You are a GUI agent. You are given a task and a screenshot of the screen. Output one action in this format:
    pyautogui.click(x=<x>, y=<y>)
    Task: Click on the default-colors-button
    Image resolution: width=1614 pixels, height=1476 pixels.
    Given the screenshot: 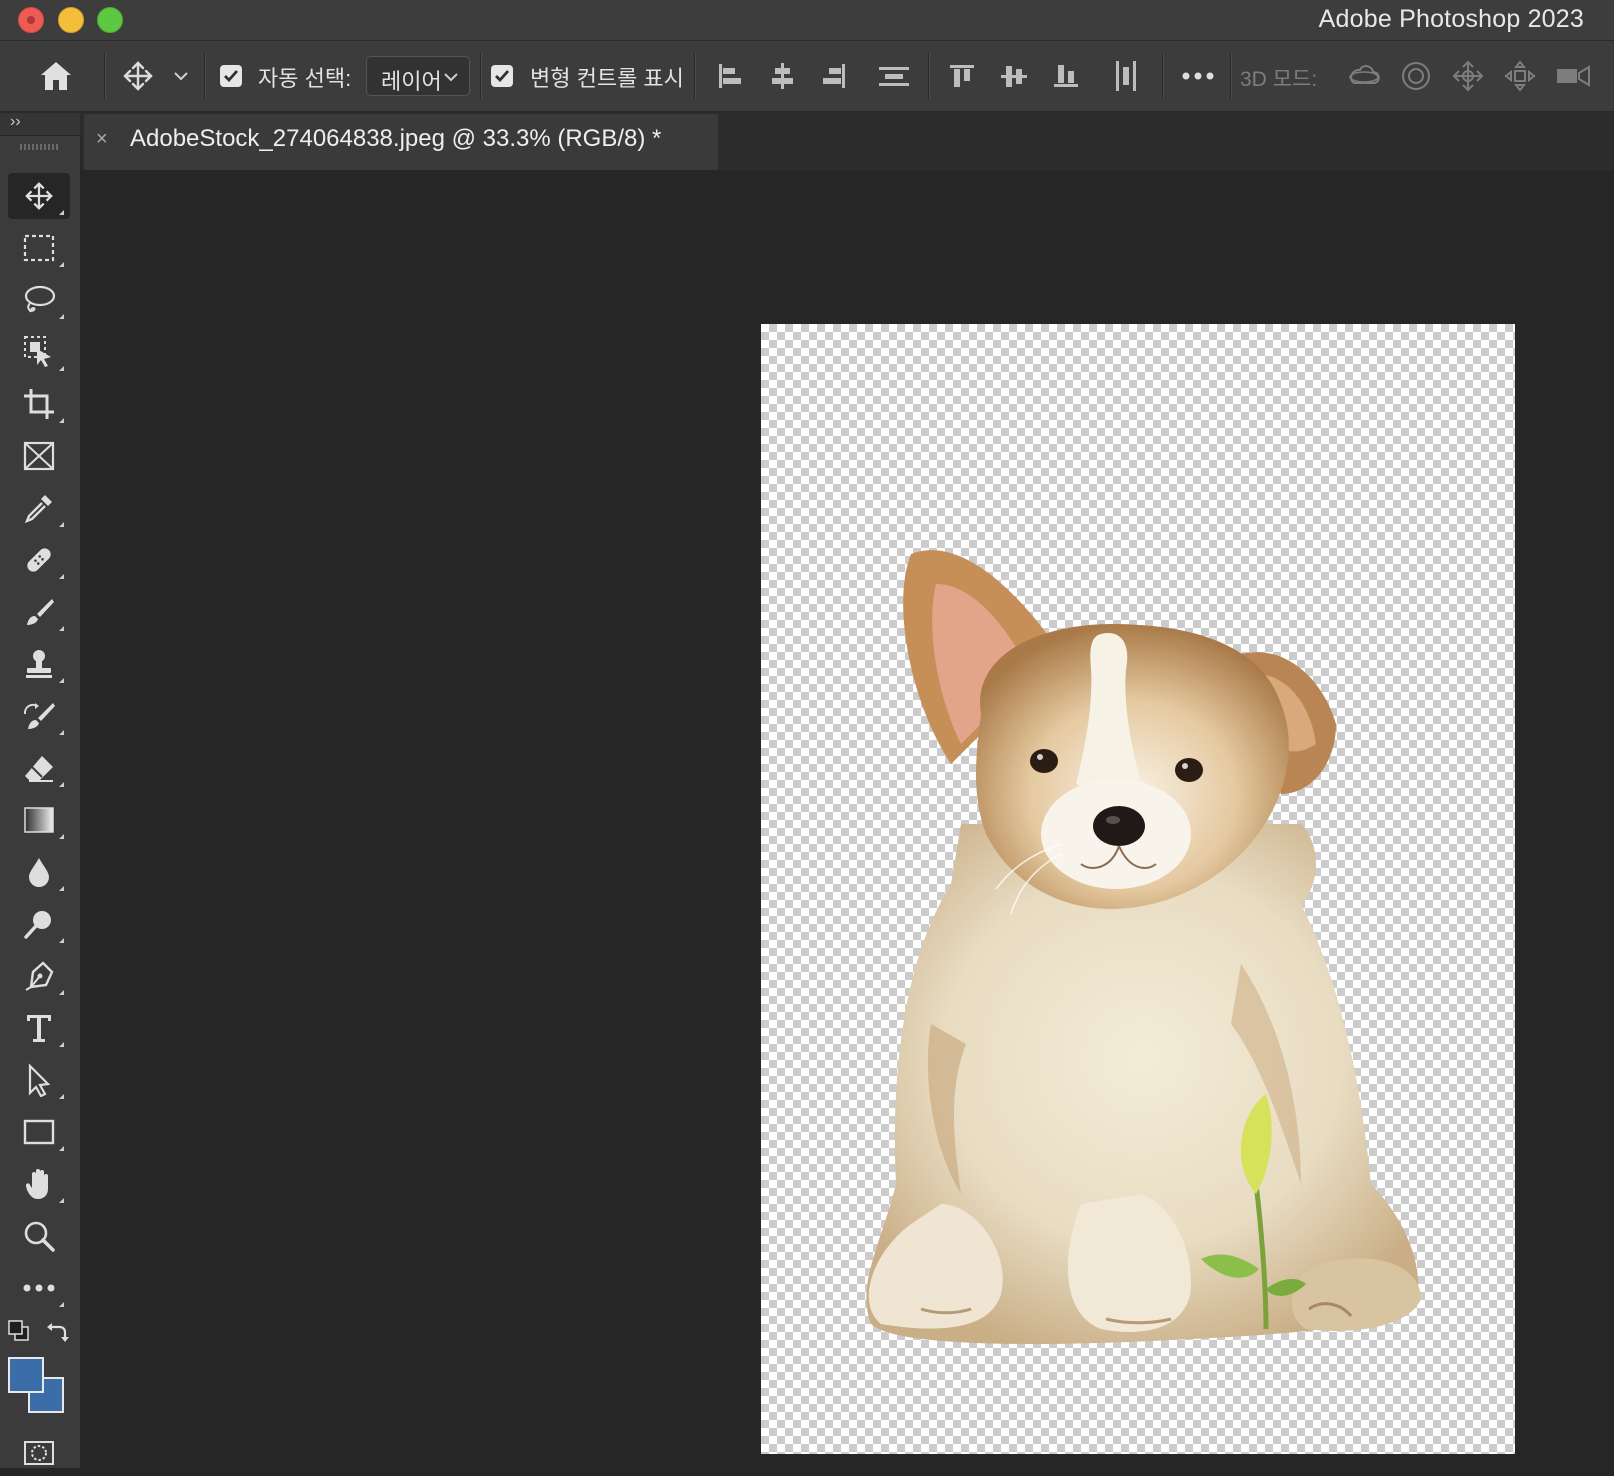 What is the action you would take?
    pyautogui.click(x=19, y=1331)
    